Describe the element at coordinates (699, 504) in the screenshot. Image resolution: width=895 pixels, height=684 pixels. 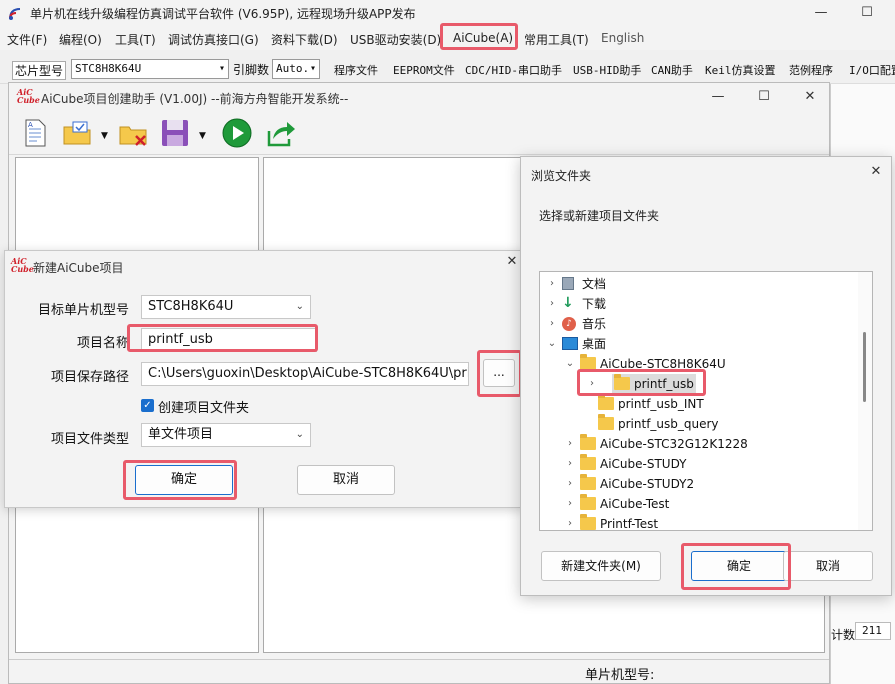
I see `tree-item: › AiCube-Test` at that location.